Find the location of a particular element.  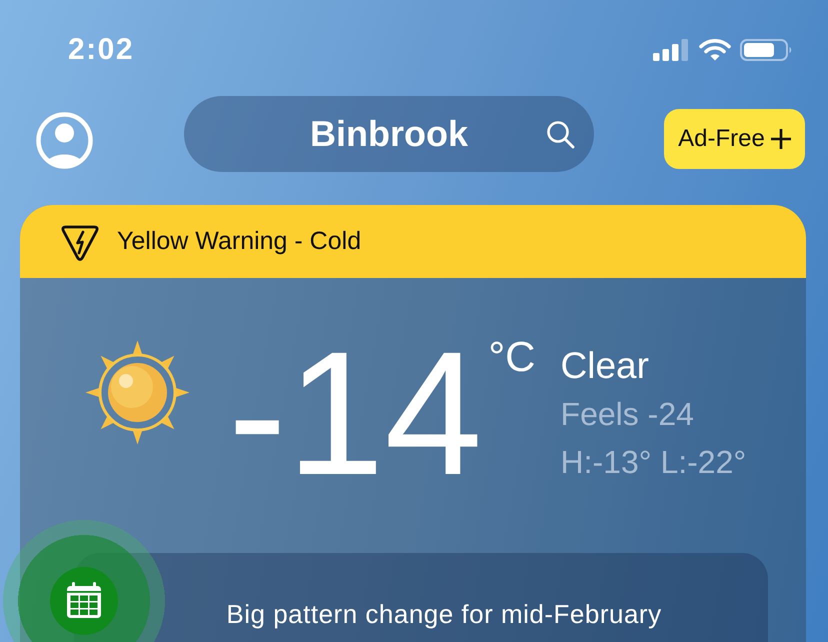

wifi-icon is located at coordinates (715, 50).